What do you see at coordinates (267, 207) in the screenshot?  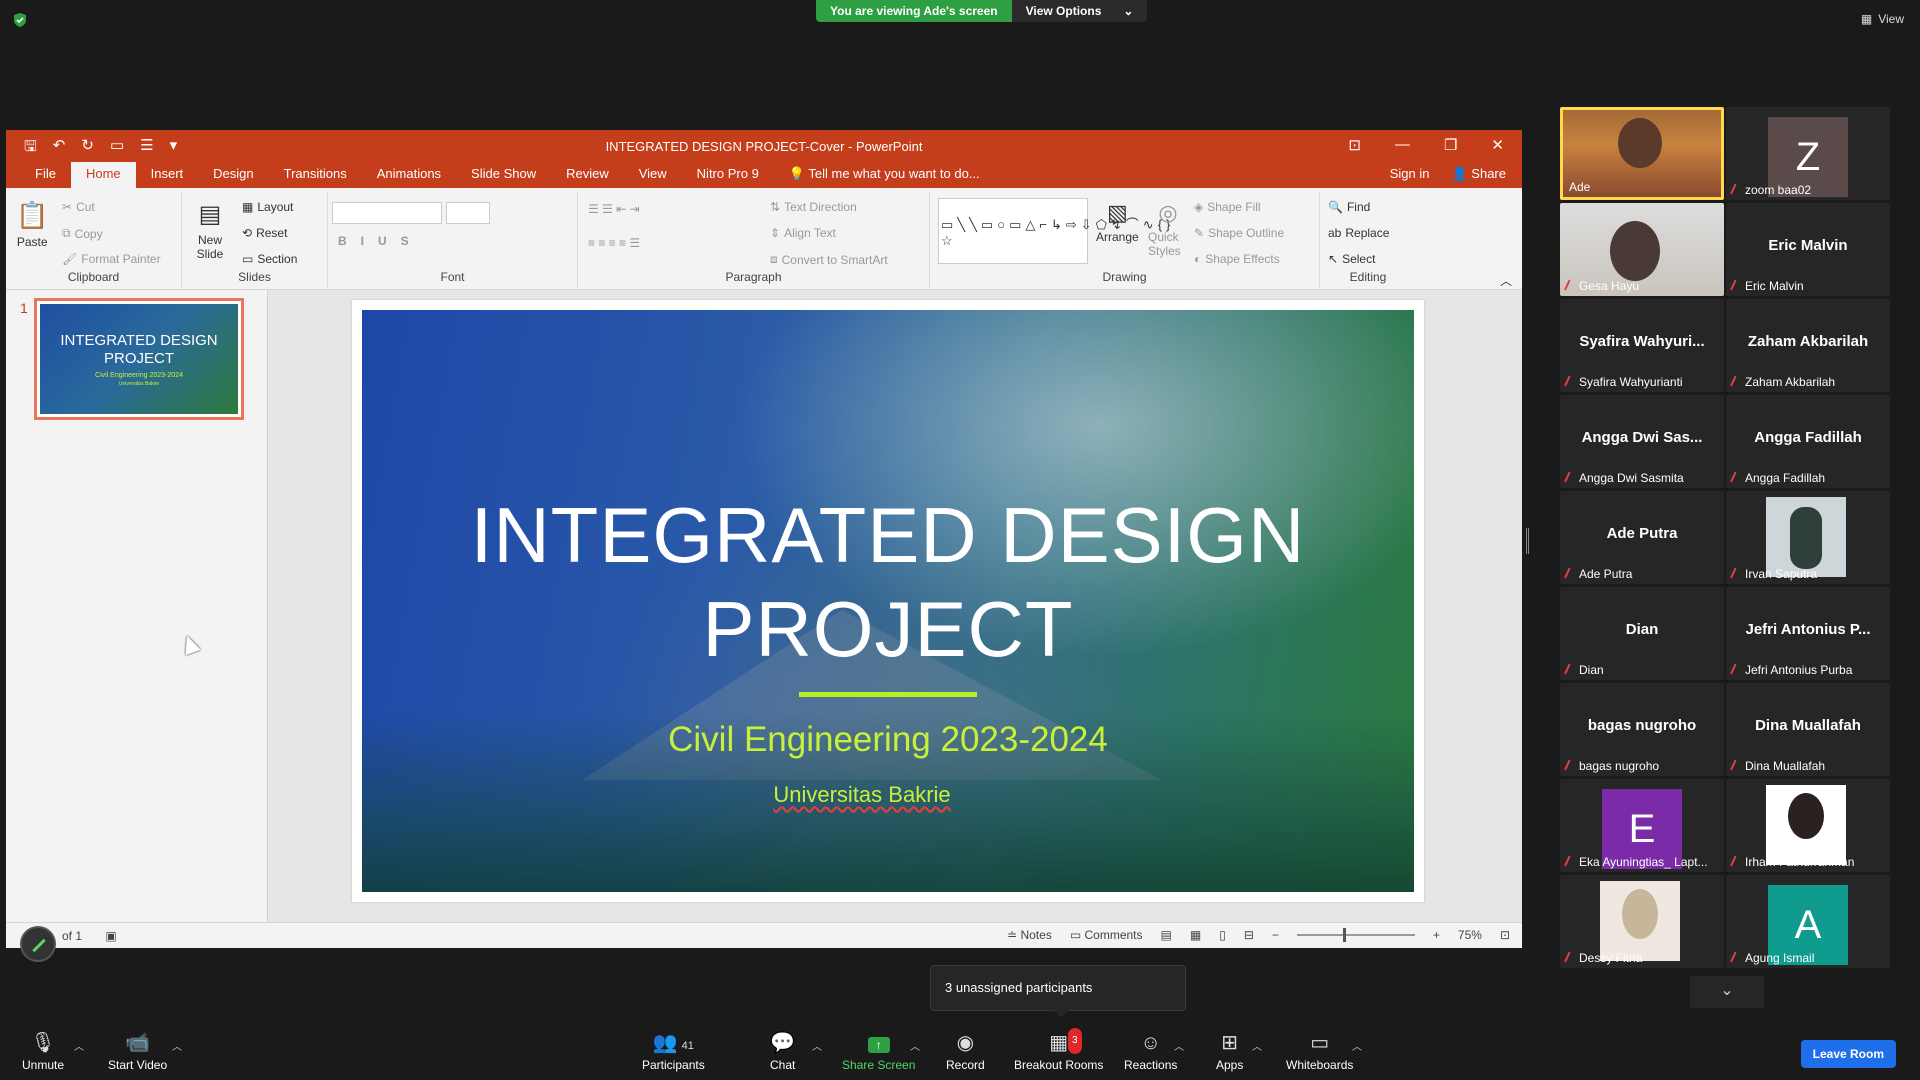 I see `layout-button: ▦ Layout` at bounding box center [267, 207].